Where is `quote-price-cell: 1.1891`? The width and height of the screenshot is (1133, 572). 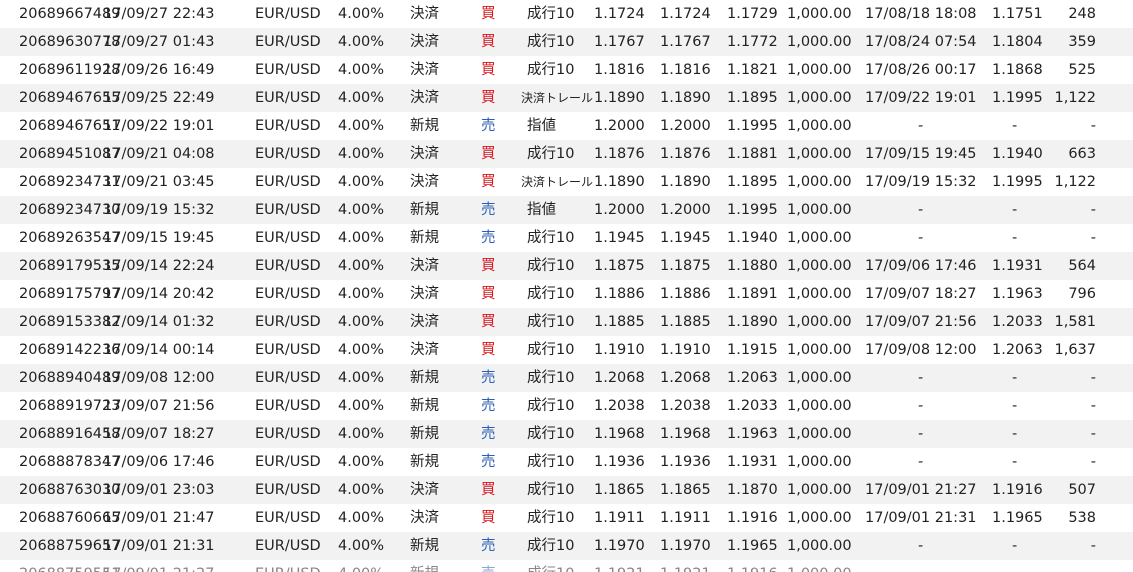 quote-price-cell: 1.1891 is located at coordinates (752, 294).